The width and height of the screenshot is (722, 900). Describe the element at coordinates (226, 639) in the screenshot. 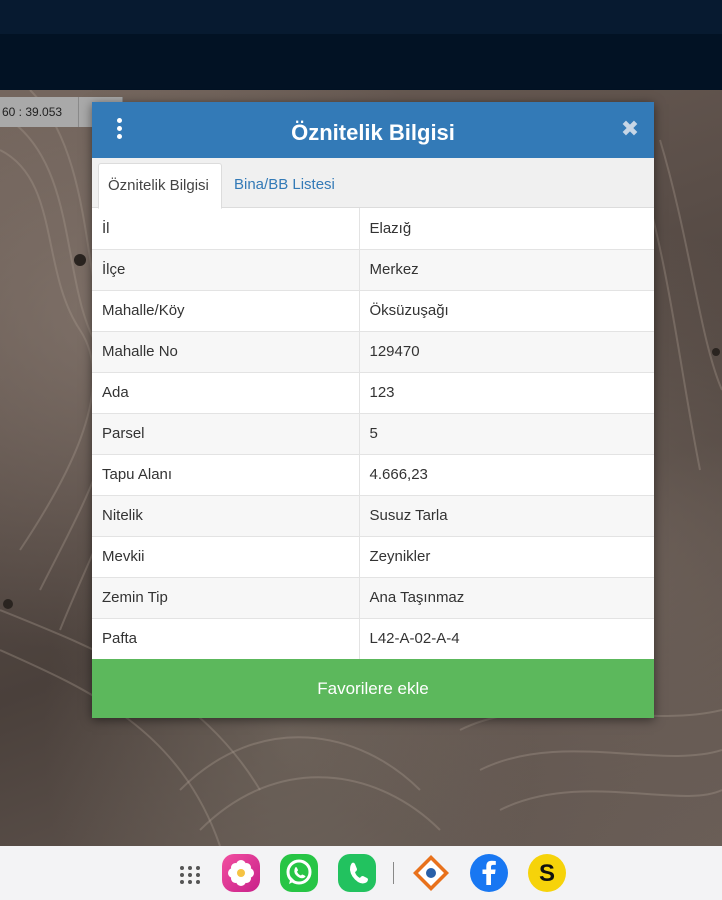

I see `row-key: Pafta` at that location.